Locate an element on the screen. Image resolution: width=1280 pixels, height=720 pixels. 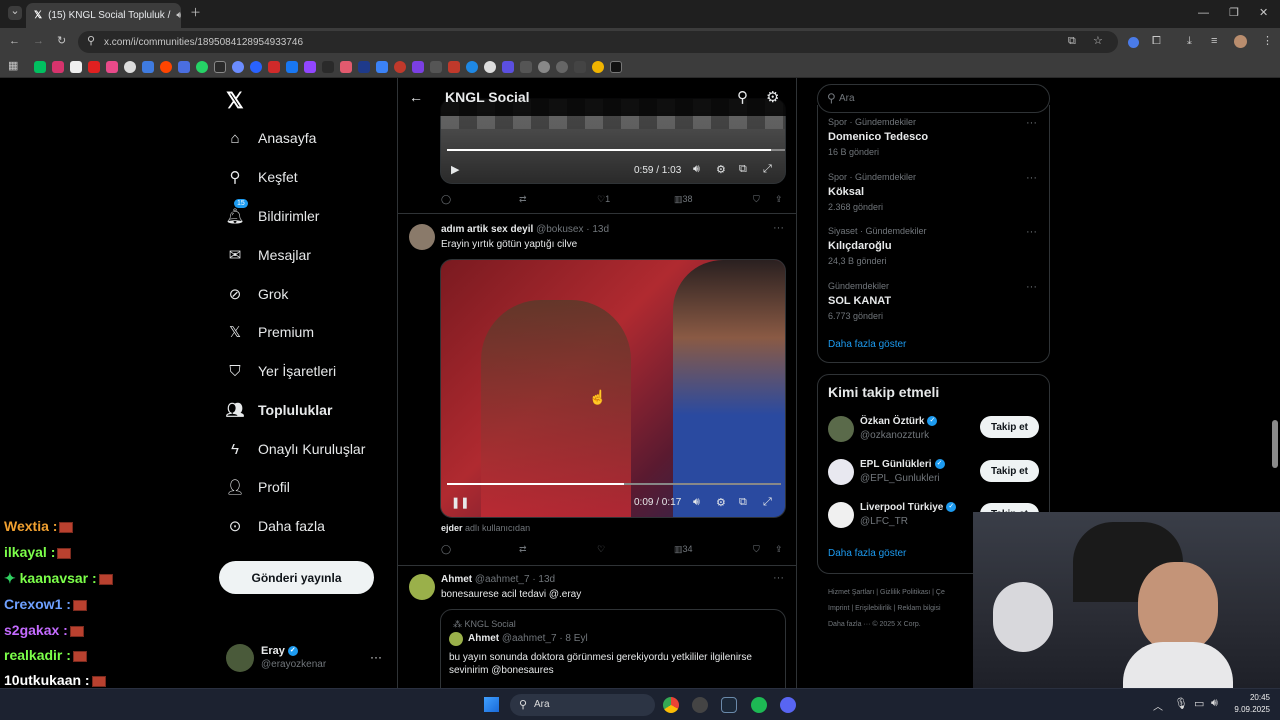
follow-suggestion: EPL Günlükleri ✓ @EPL_Gunlukleri is located at coordinates (902, 471).